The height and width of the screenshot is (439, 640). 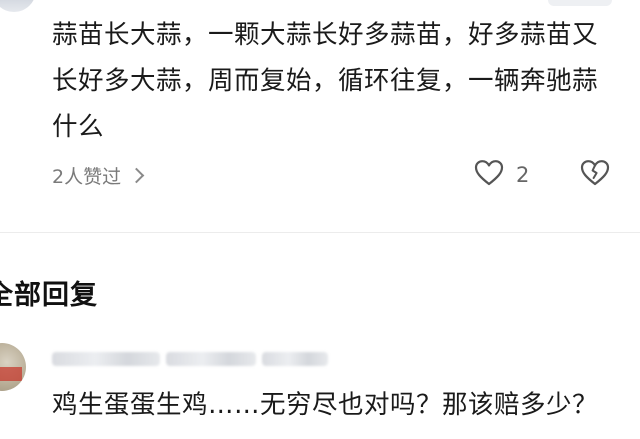 What do you see at coordinates (87, 176) in the screenshot?
I see `likers-summary: 2人赞过` at bounding box center [87, 176].